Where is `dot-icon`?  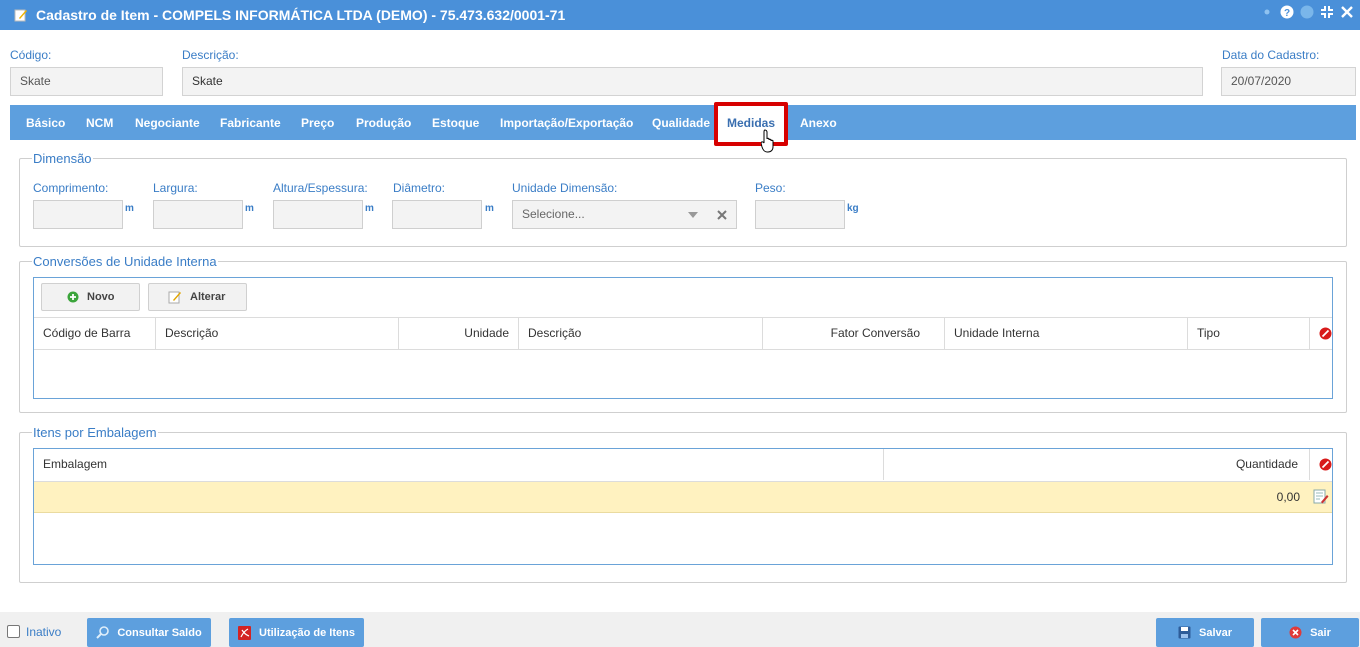 dot-icon is located at coordinates (1267, 12).